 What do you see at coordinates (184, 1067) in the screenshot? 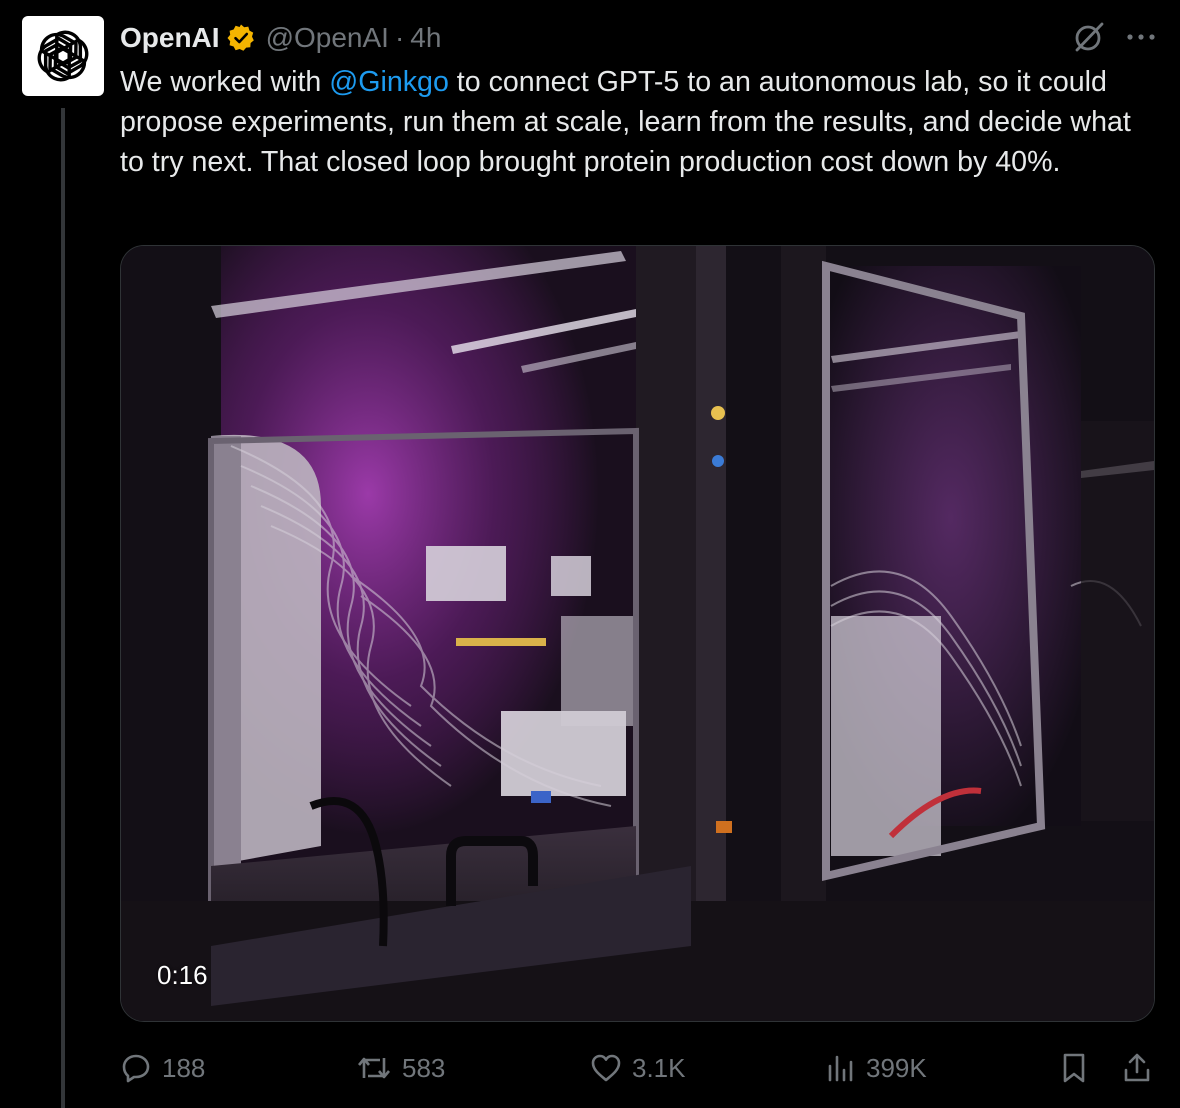
I see `reply-count: 188` at bounding box center [184, 1067].